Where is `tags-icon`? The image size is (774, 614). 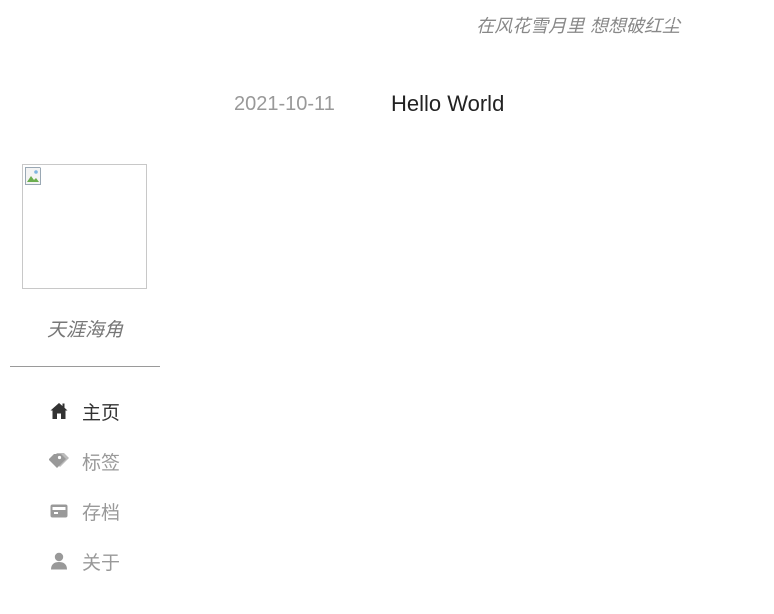 tags-icon is located at coordinates (59, 461).